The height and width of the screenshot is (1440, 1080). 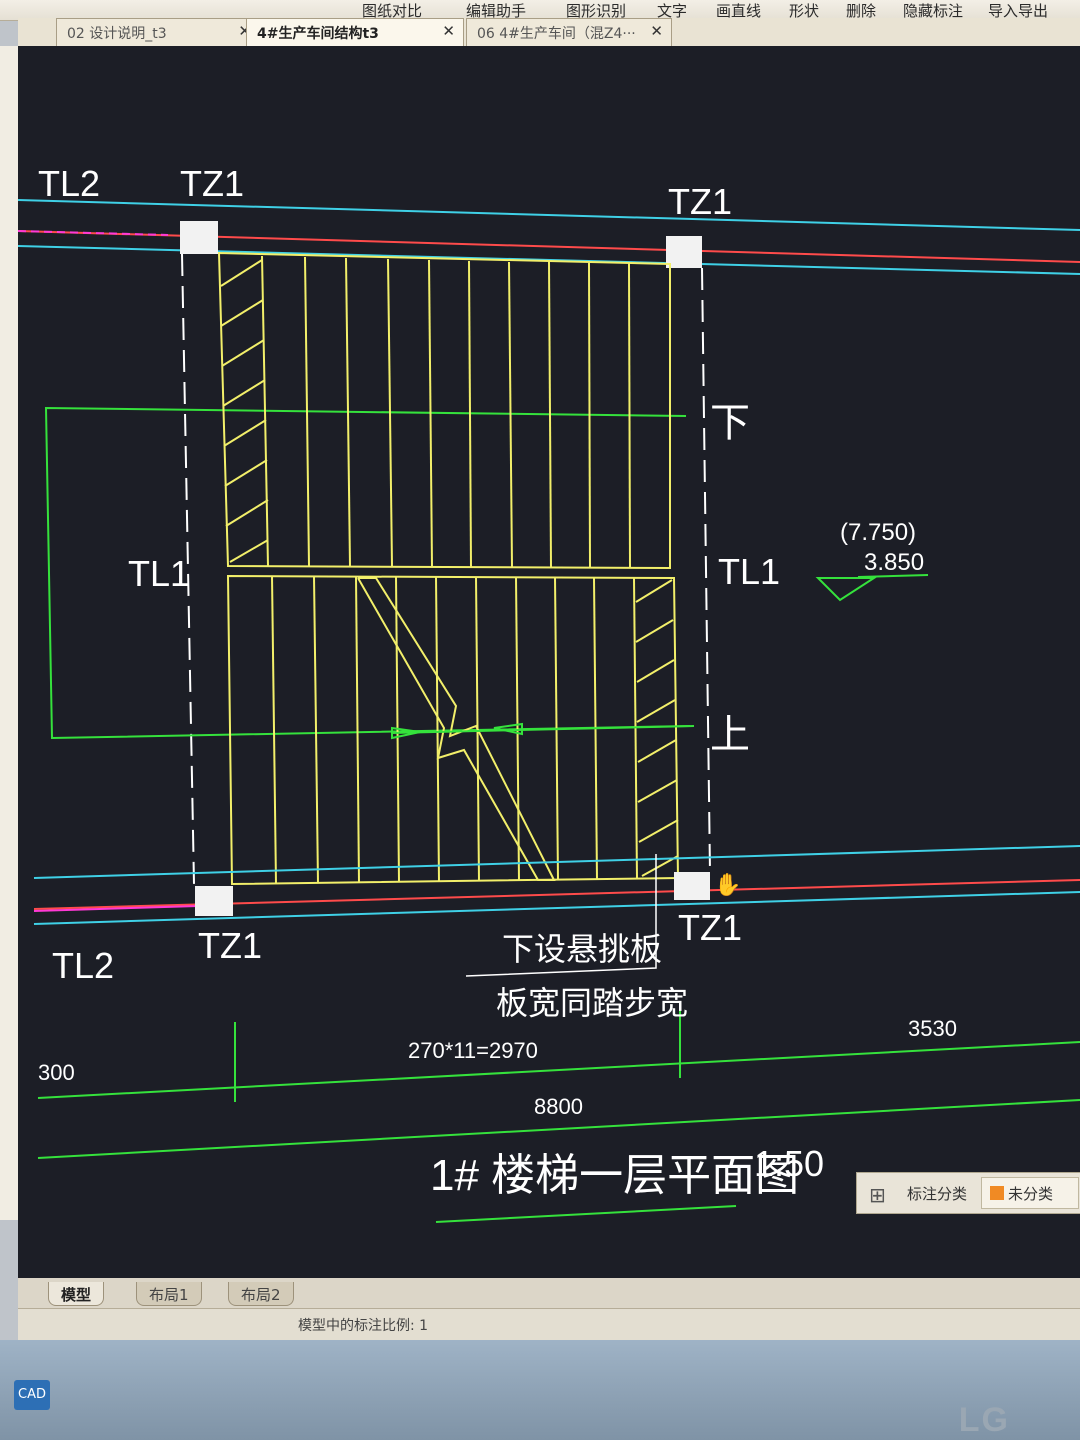 I want to click on tab-workshop-06: 06 4#生产车间（混Z4··· ✕, so click(x=569, y=32).